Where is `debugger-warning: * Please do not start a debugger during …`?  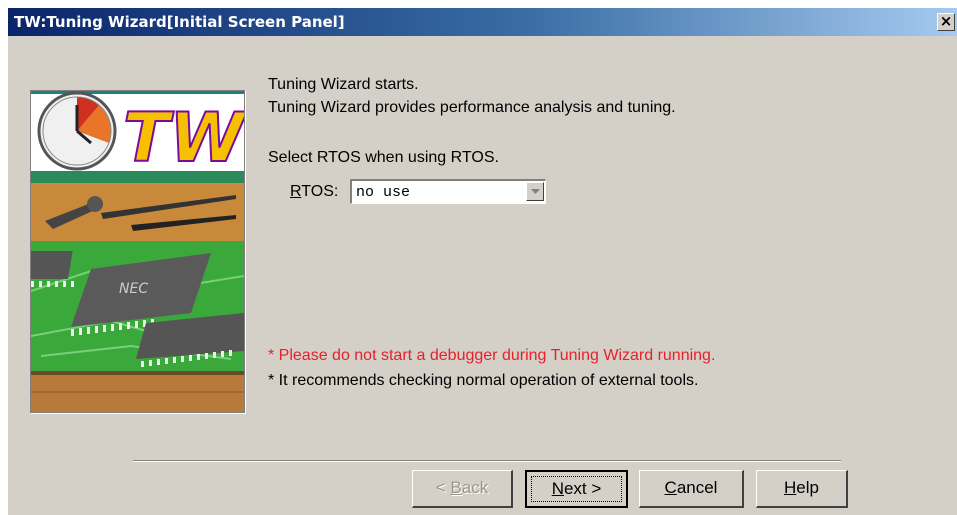 debugger-warning: * Please do not start a debugger during … is located at coordinates (492, 355).